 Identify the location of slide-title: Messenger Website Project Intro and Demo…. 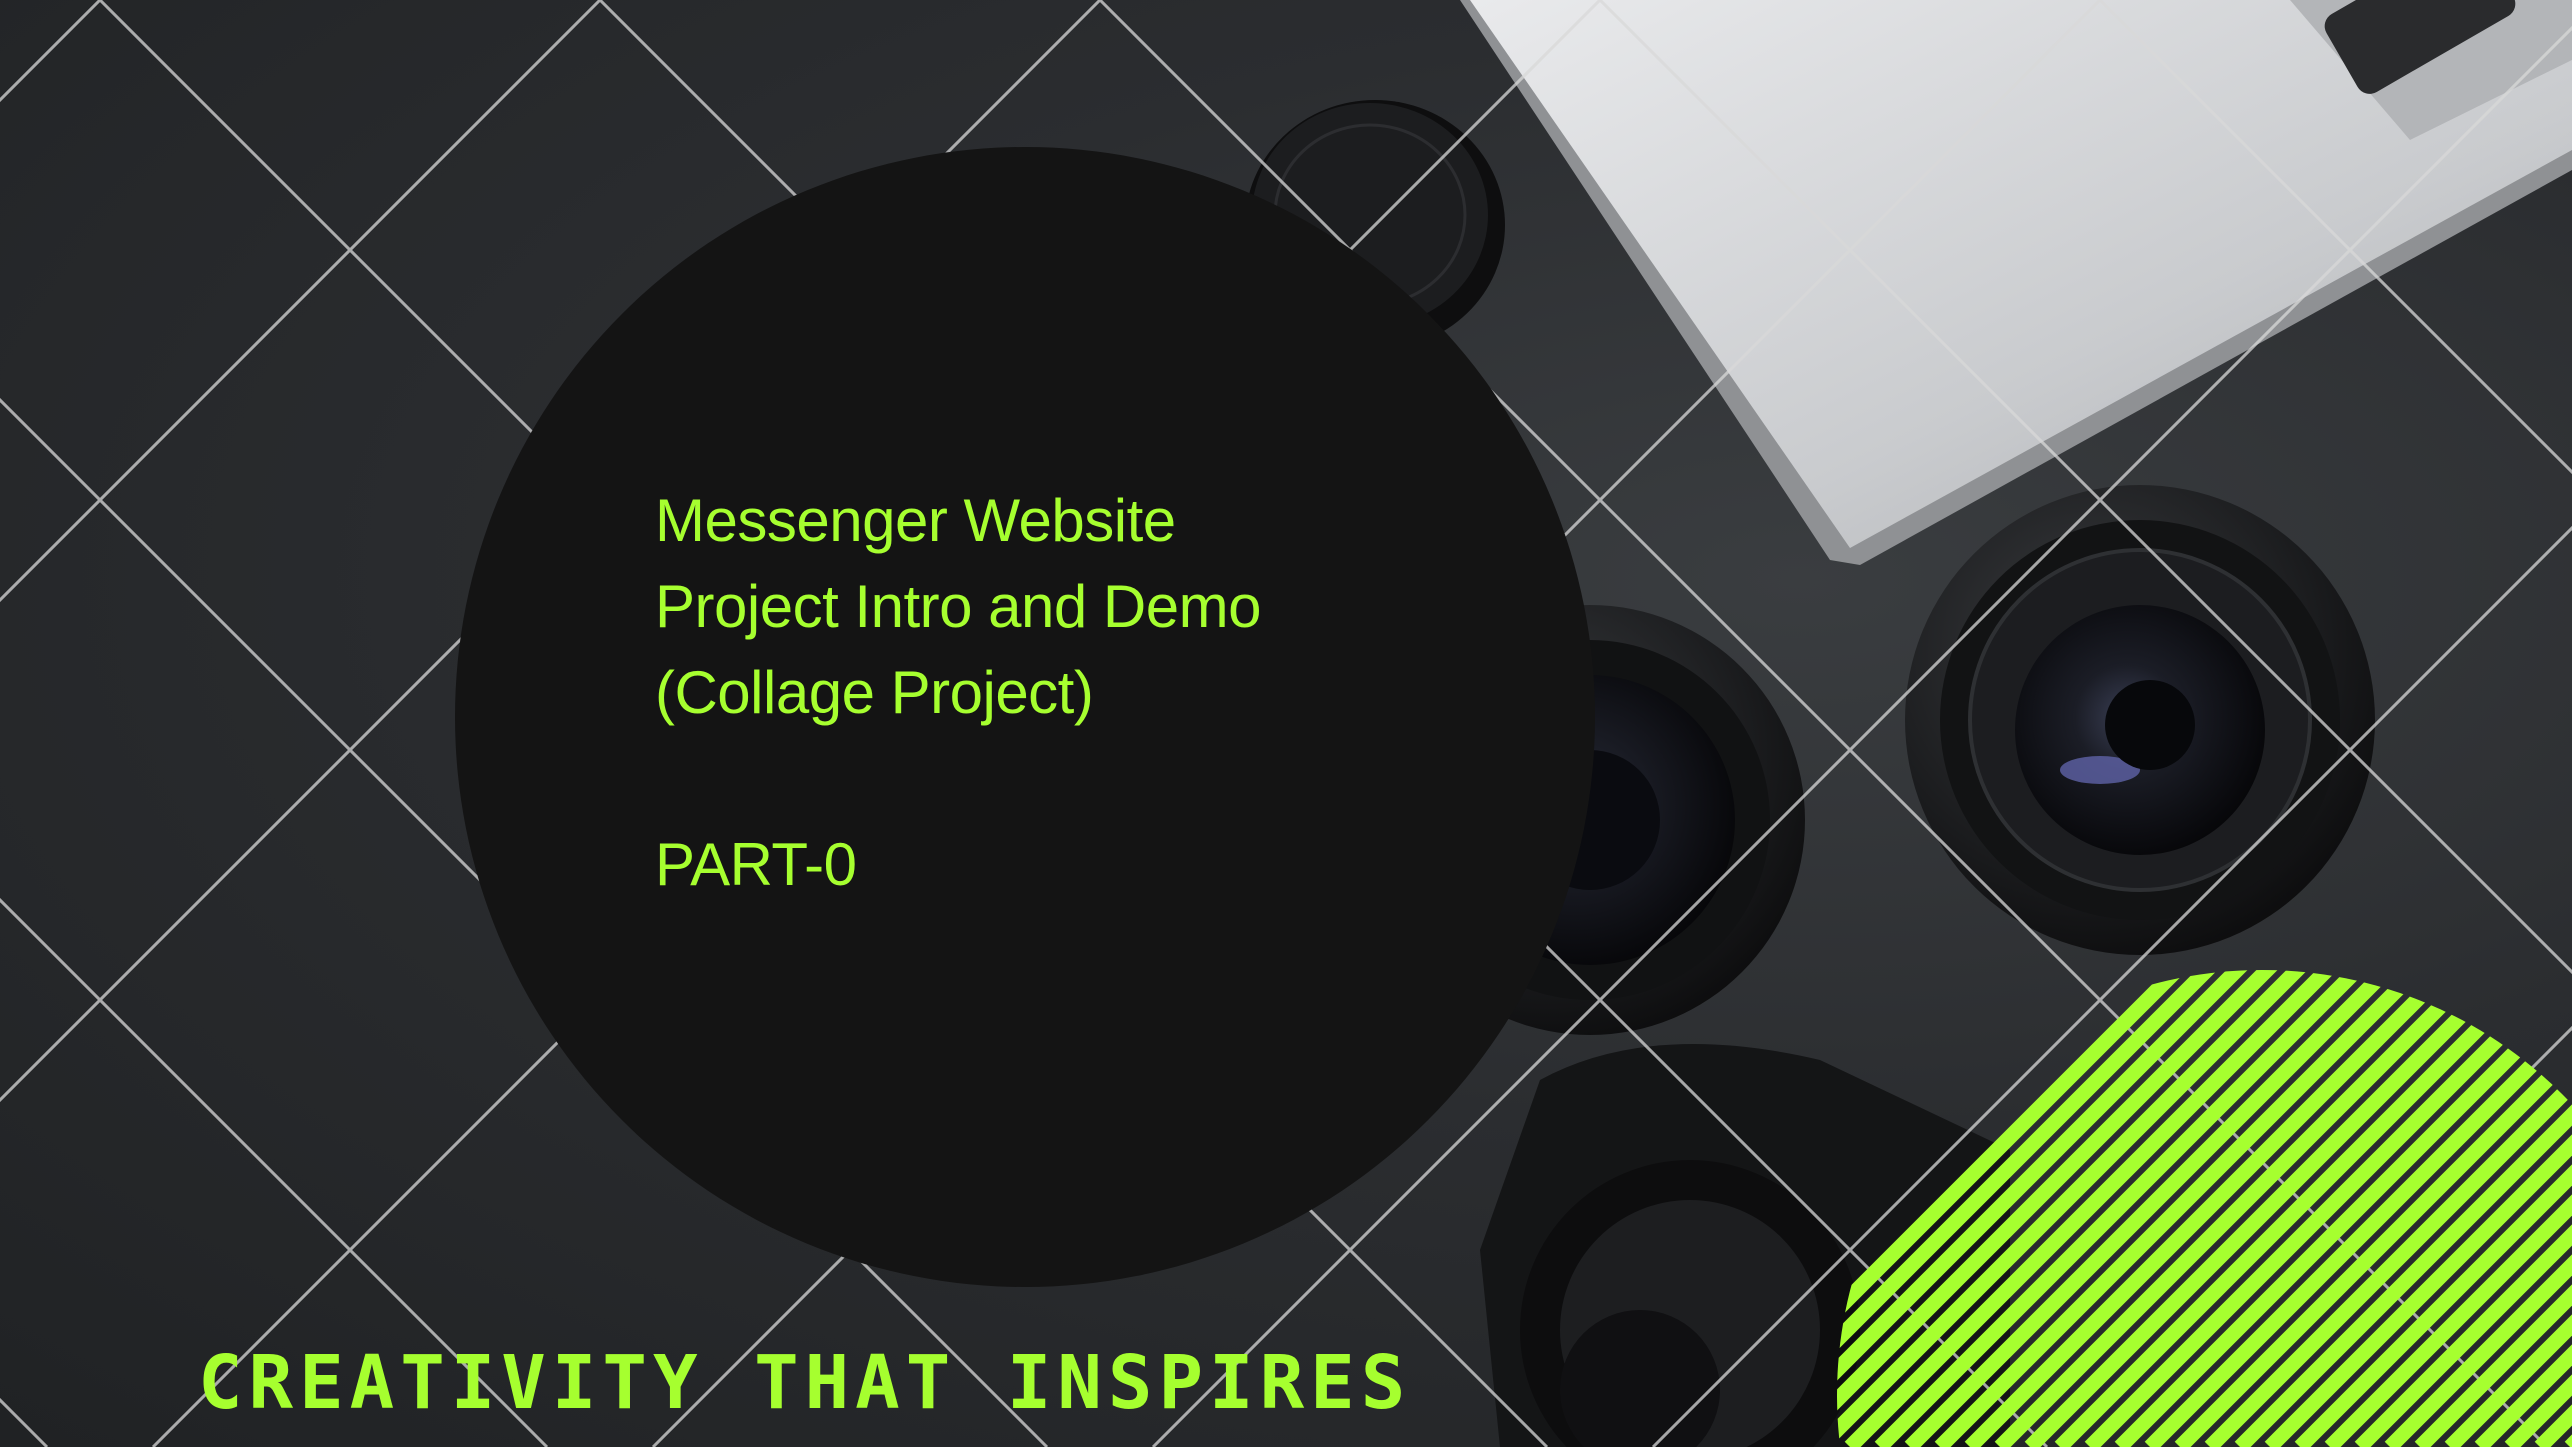
(1065, 693).